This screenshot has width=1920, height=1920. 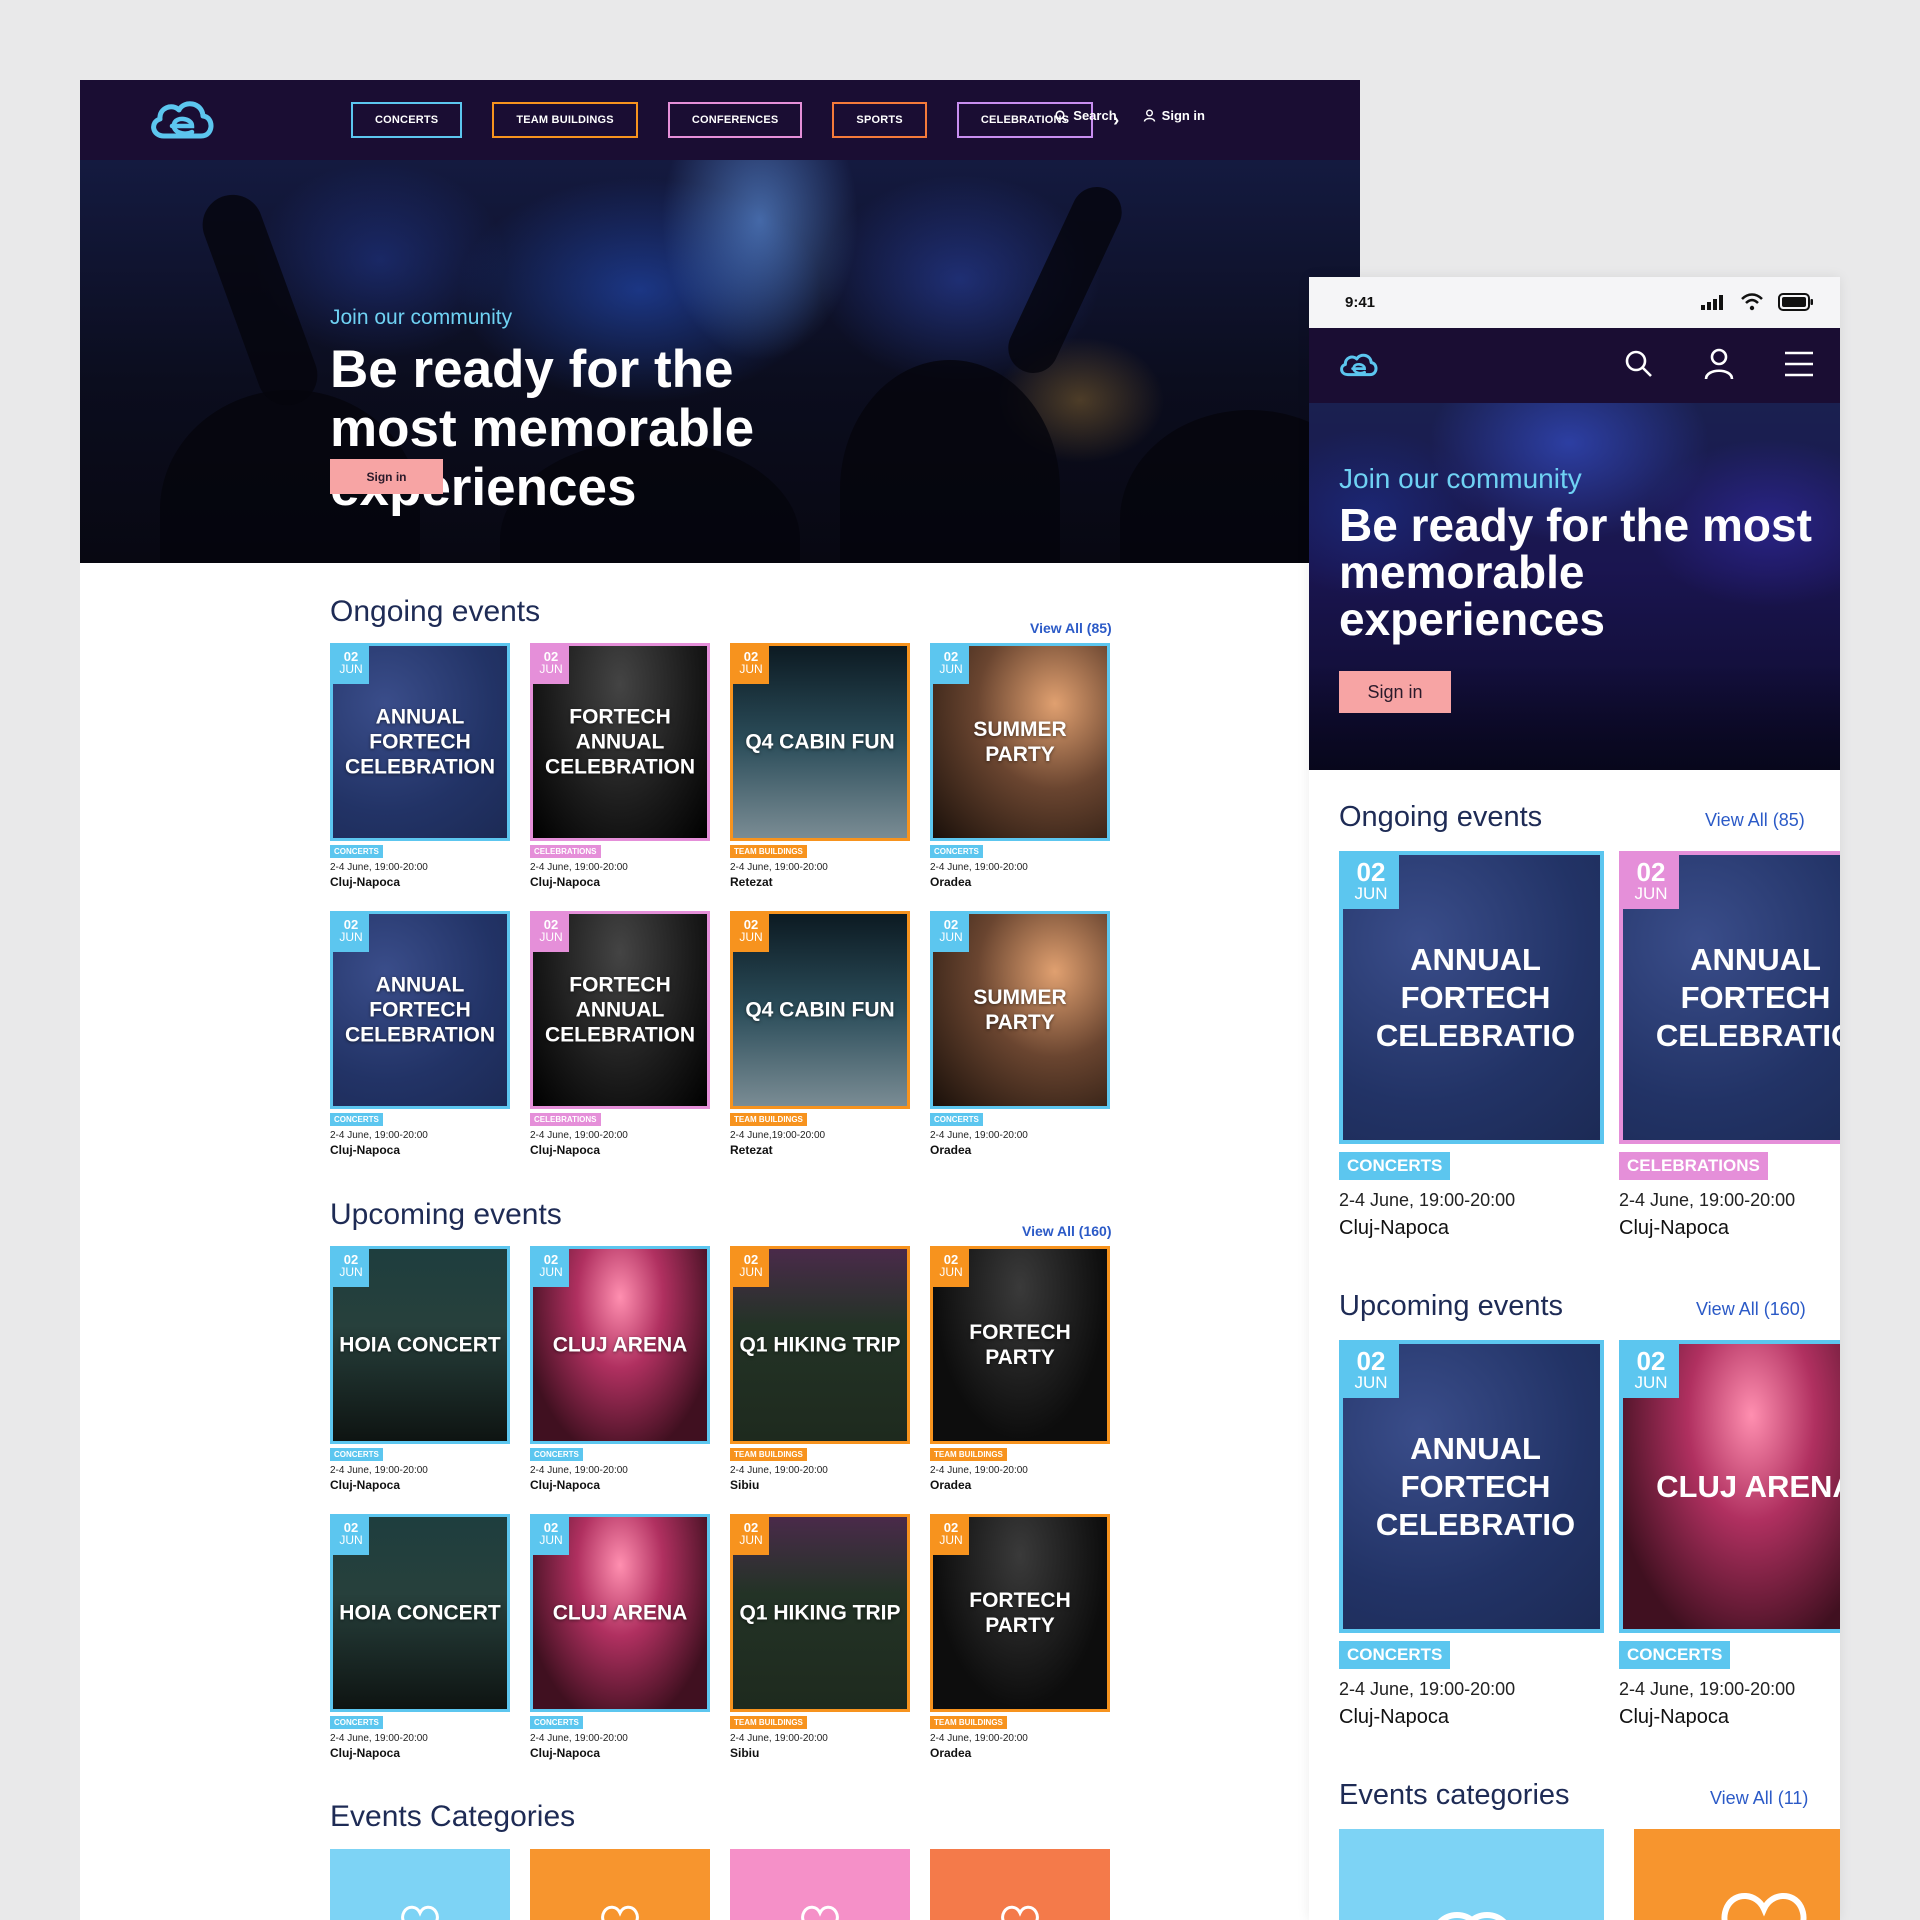 What do you see at coordinates (1759, 1798) in the screenshot?
I see `mobile-categories-view-all-link: View All (11)` at bounding box center [1759, 1798].